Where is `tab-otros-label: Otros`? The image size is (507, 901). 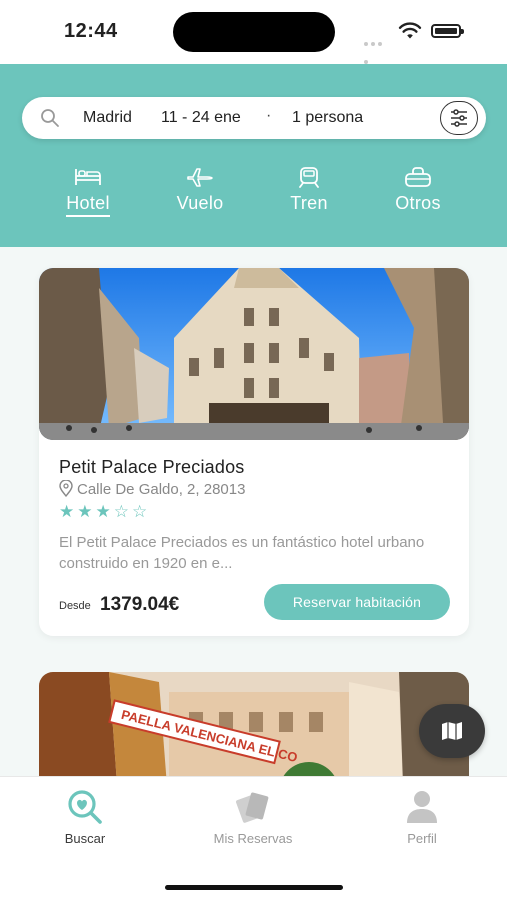 tab-otros-label: Otros is located at coordinates (418, 203).